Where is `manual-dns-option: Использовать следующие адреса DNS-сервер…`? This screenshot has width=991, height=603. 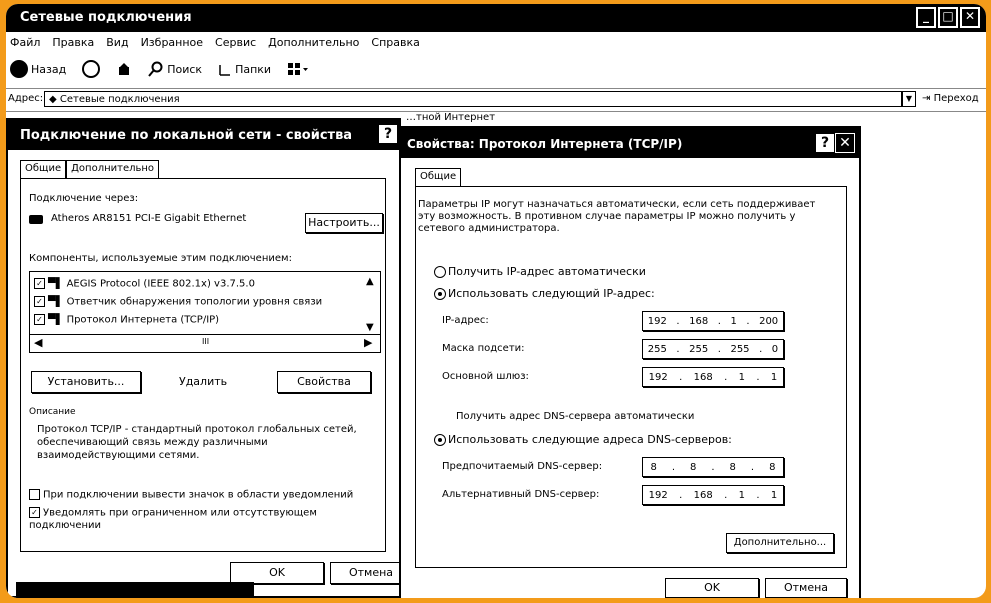 manual-dns-option: Использовать следующие адреса DNS-сервер… is located at coordinates (583, 439).